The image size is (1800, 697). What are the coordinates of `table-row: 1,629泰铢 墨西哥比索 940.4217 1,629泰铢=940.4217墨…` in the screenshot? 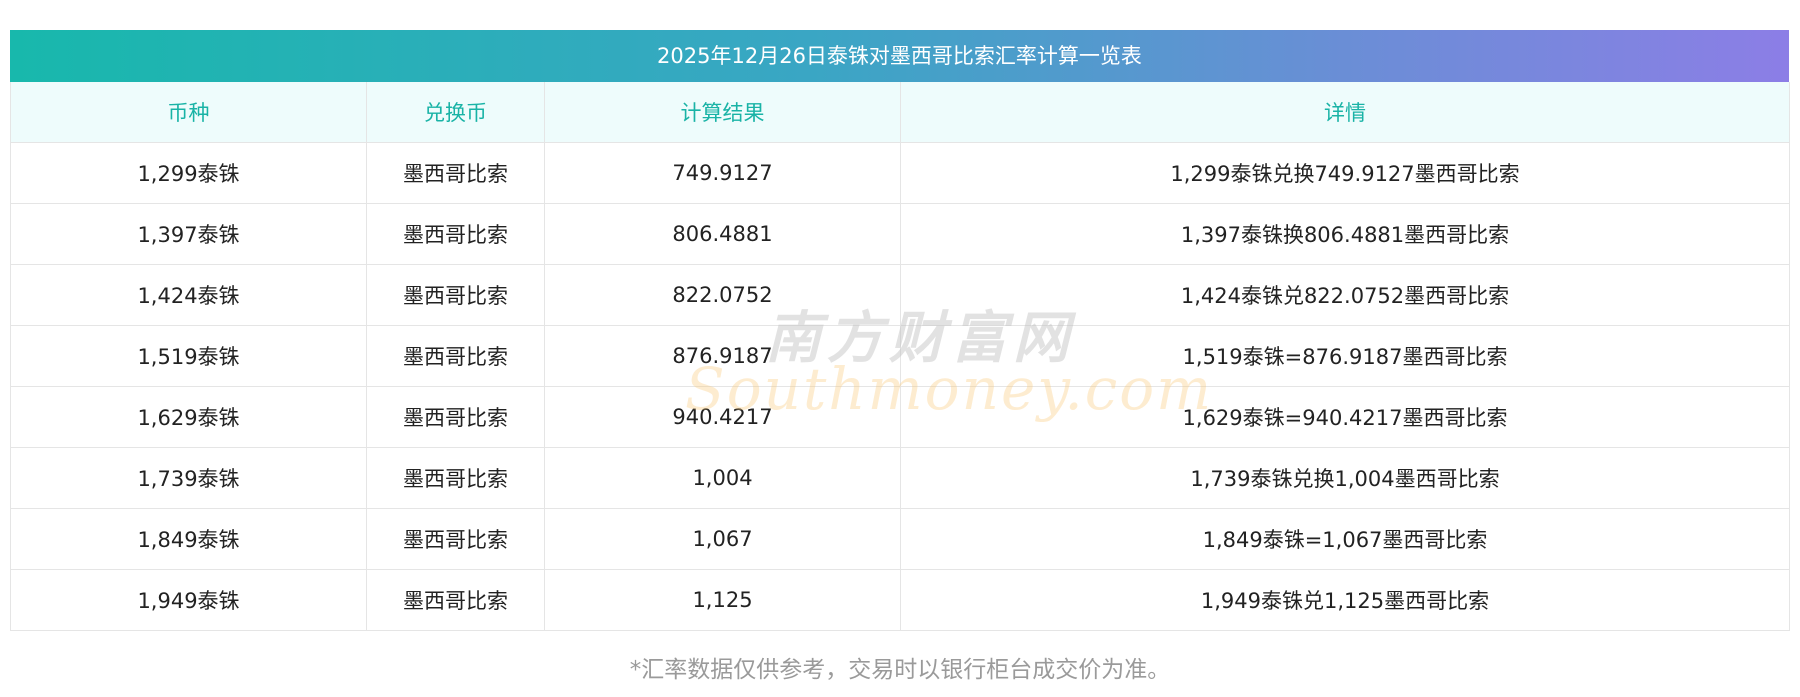 It's located at (900, 417).